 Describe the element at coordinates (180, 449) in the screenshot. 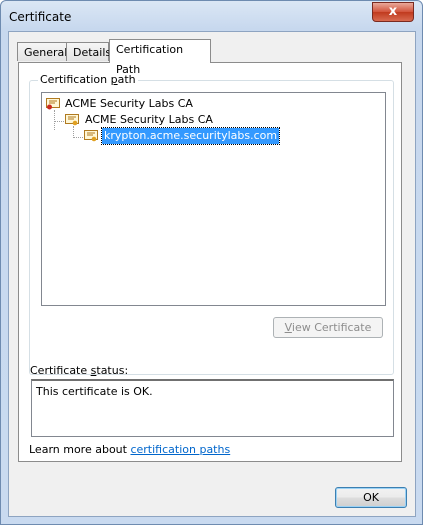

I see `certification-paths-link: certification paths` at that location.